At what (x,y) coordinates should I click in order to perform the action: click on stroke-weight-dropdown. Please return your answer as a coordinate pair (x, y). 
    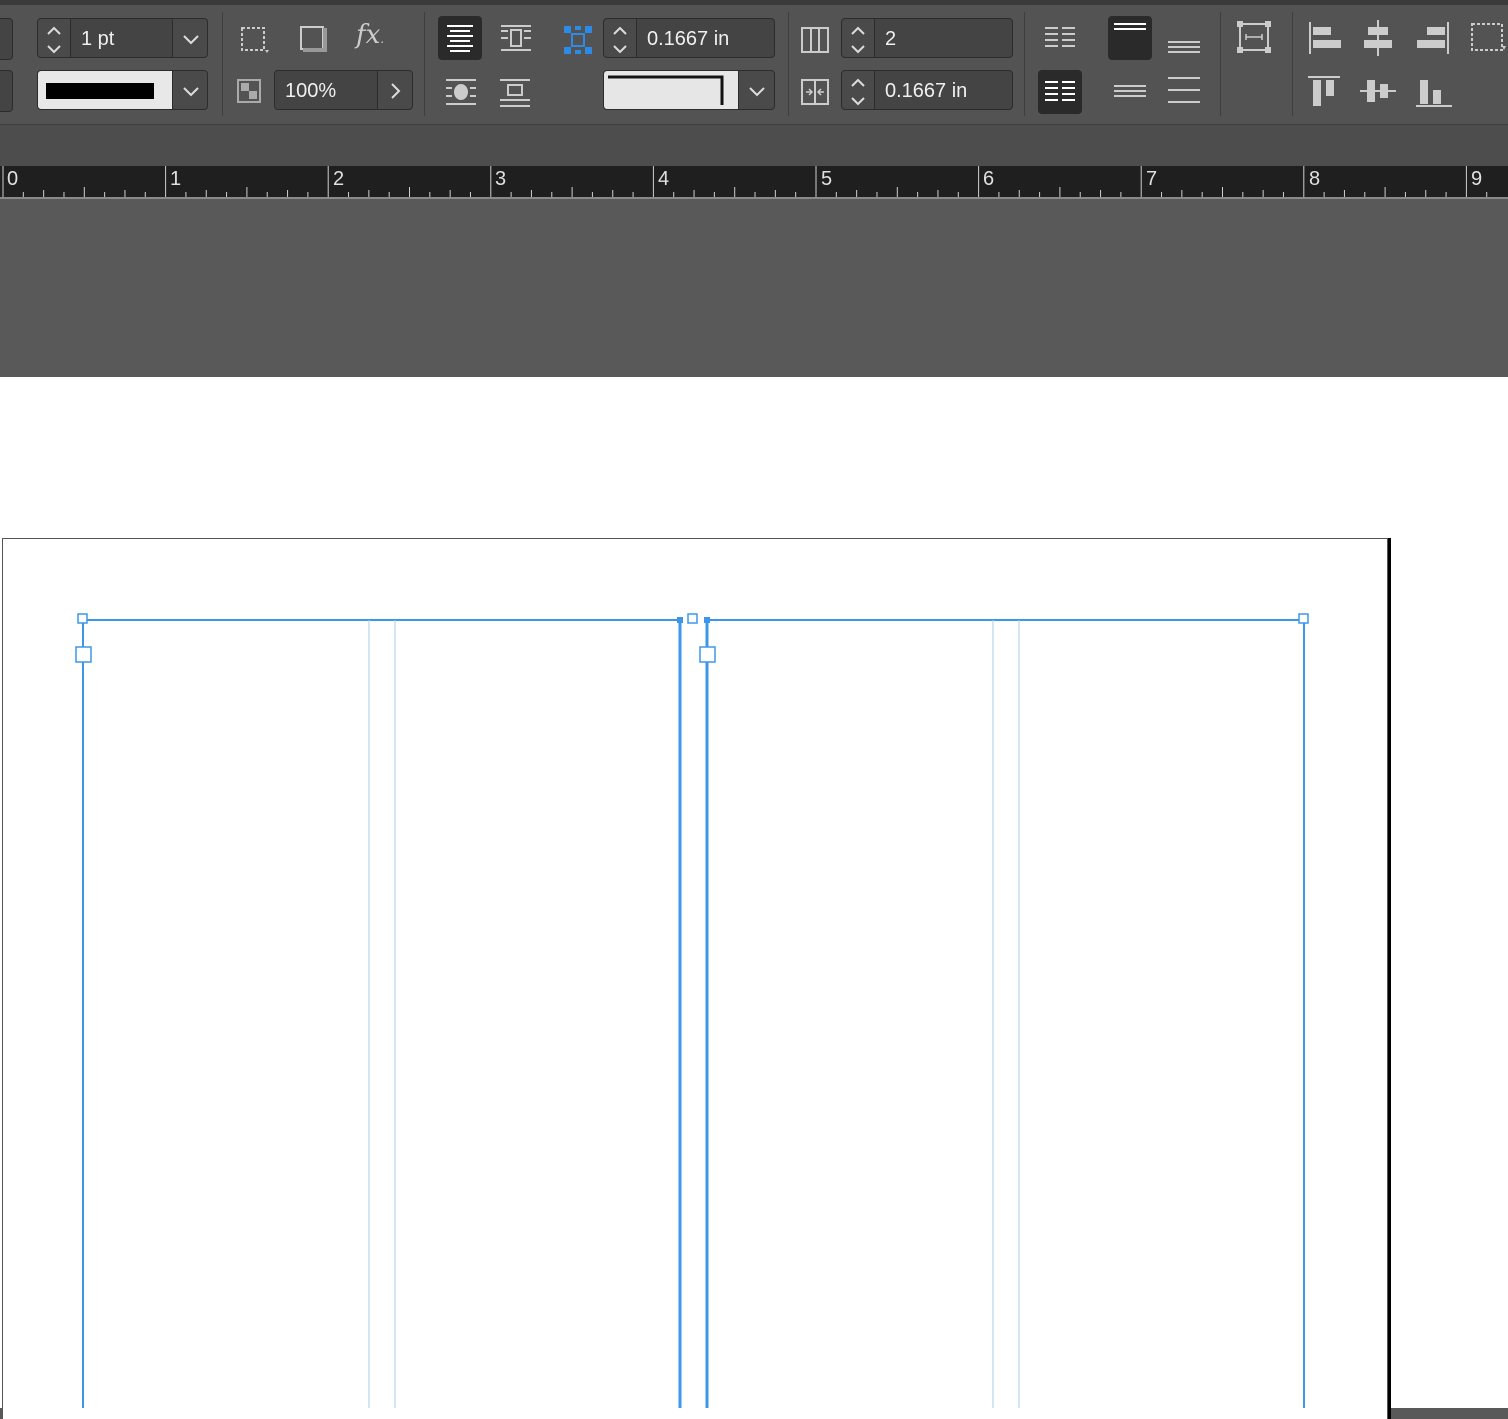
    Looking at the image, I should click on (190, 38).